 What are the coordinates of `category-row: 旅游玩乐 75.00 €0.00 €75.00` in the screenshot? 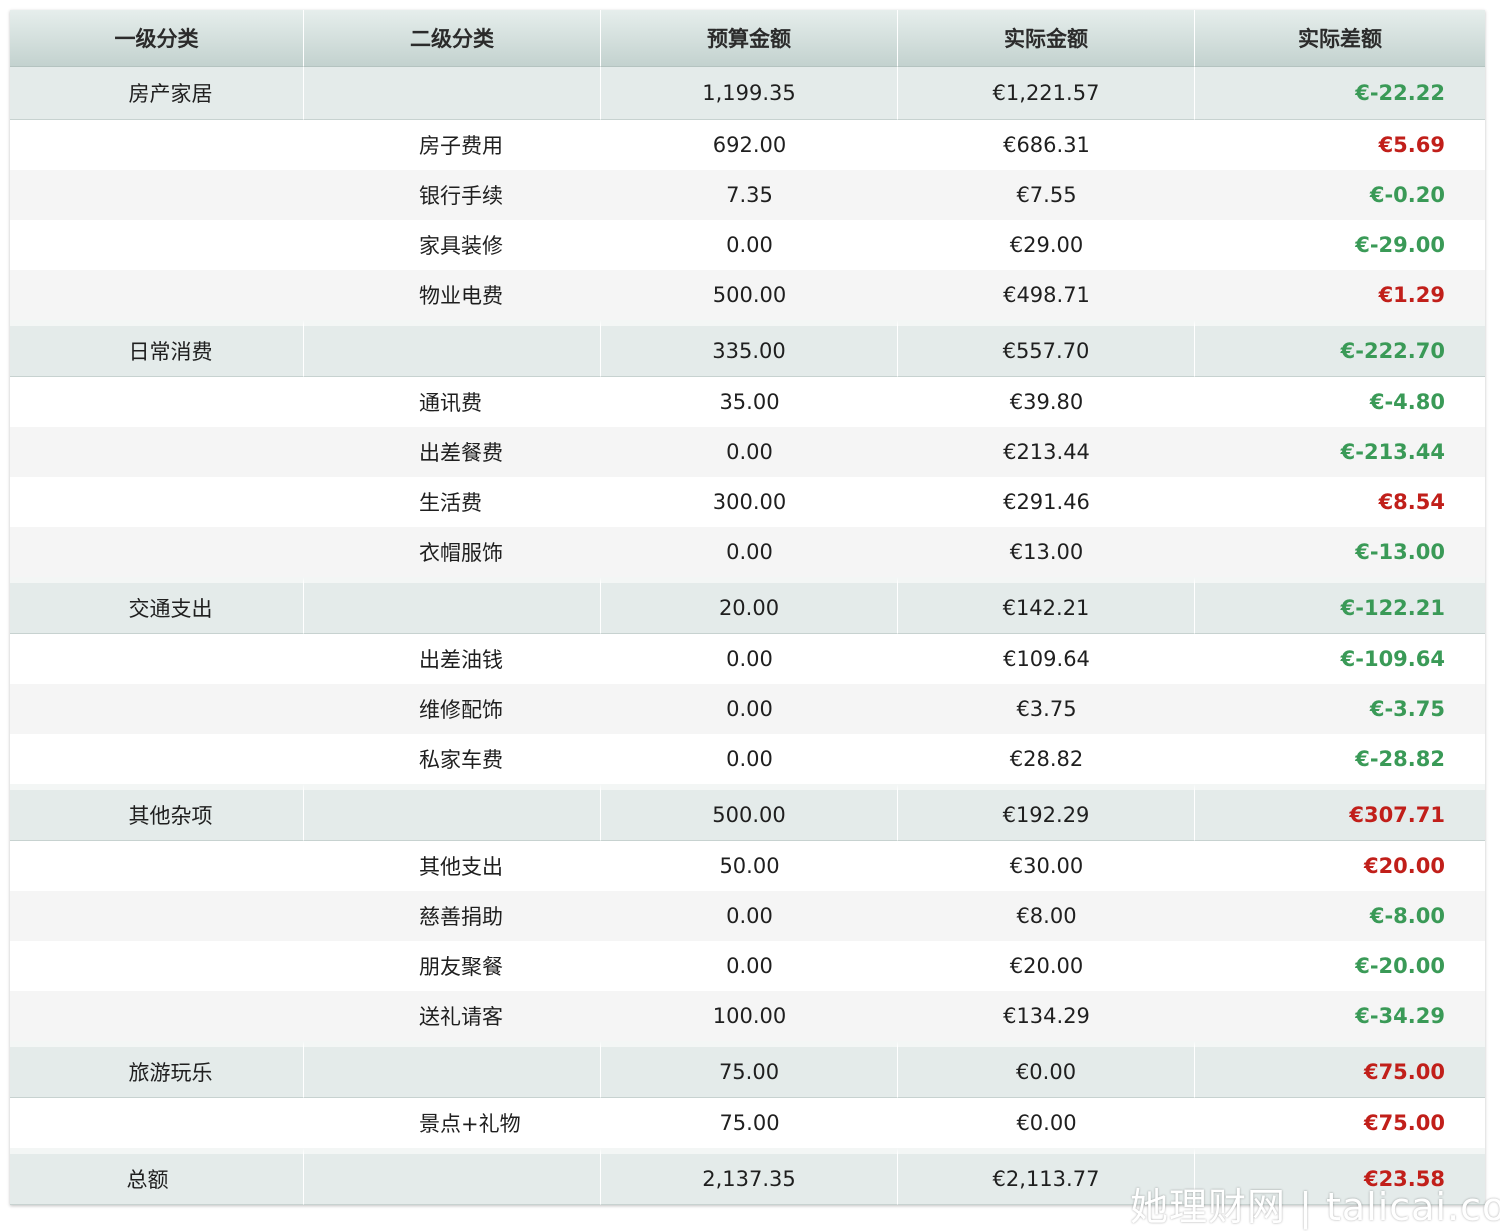 It's located at (747, 1069).